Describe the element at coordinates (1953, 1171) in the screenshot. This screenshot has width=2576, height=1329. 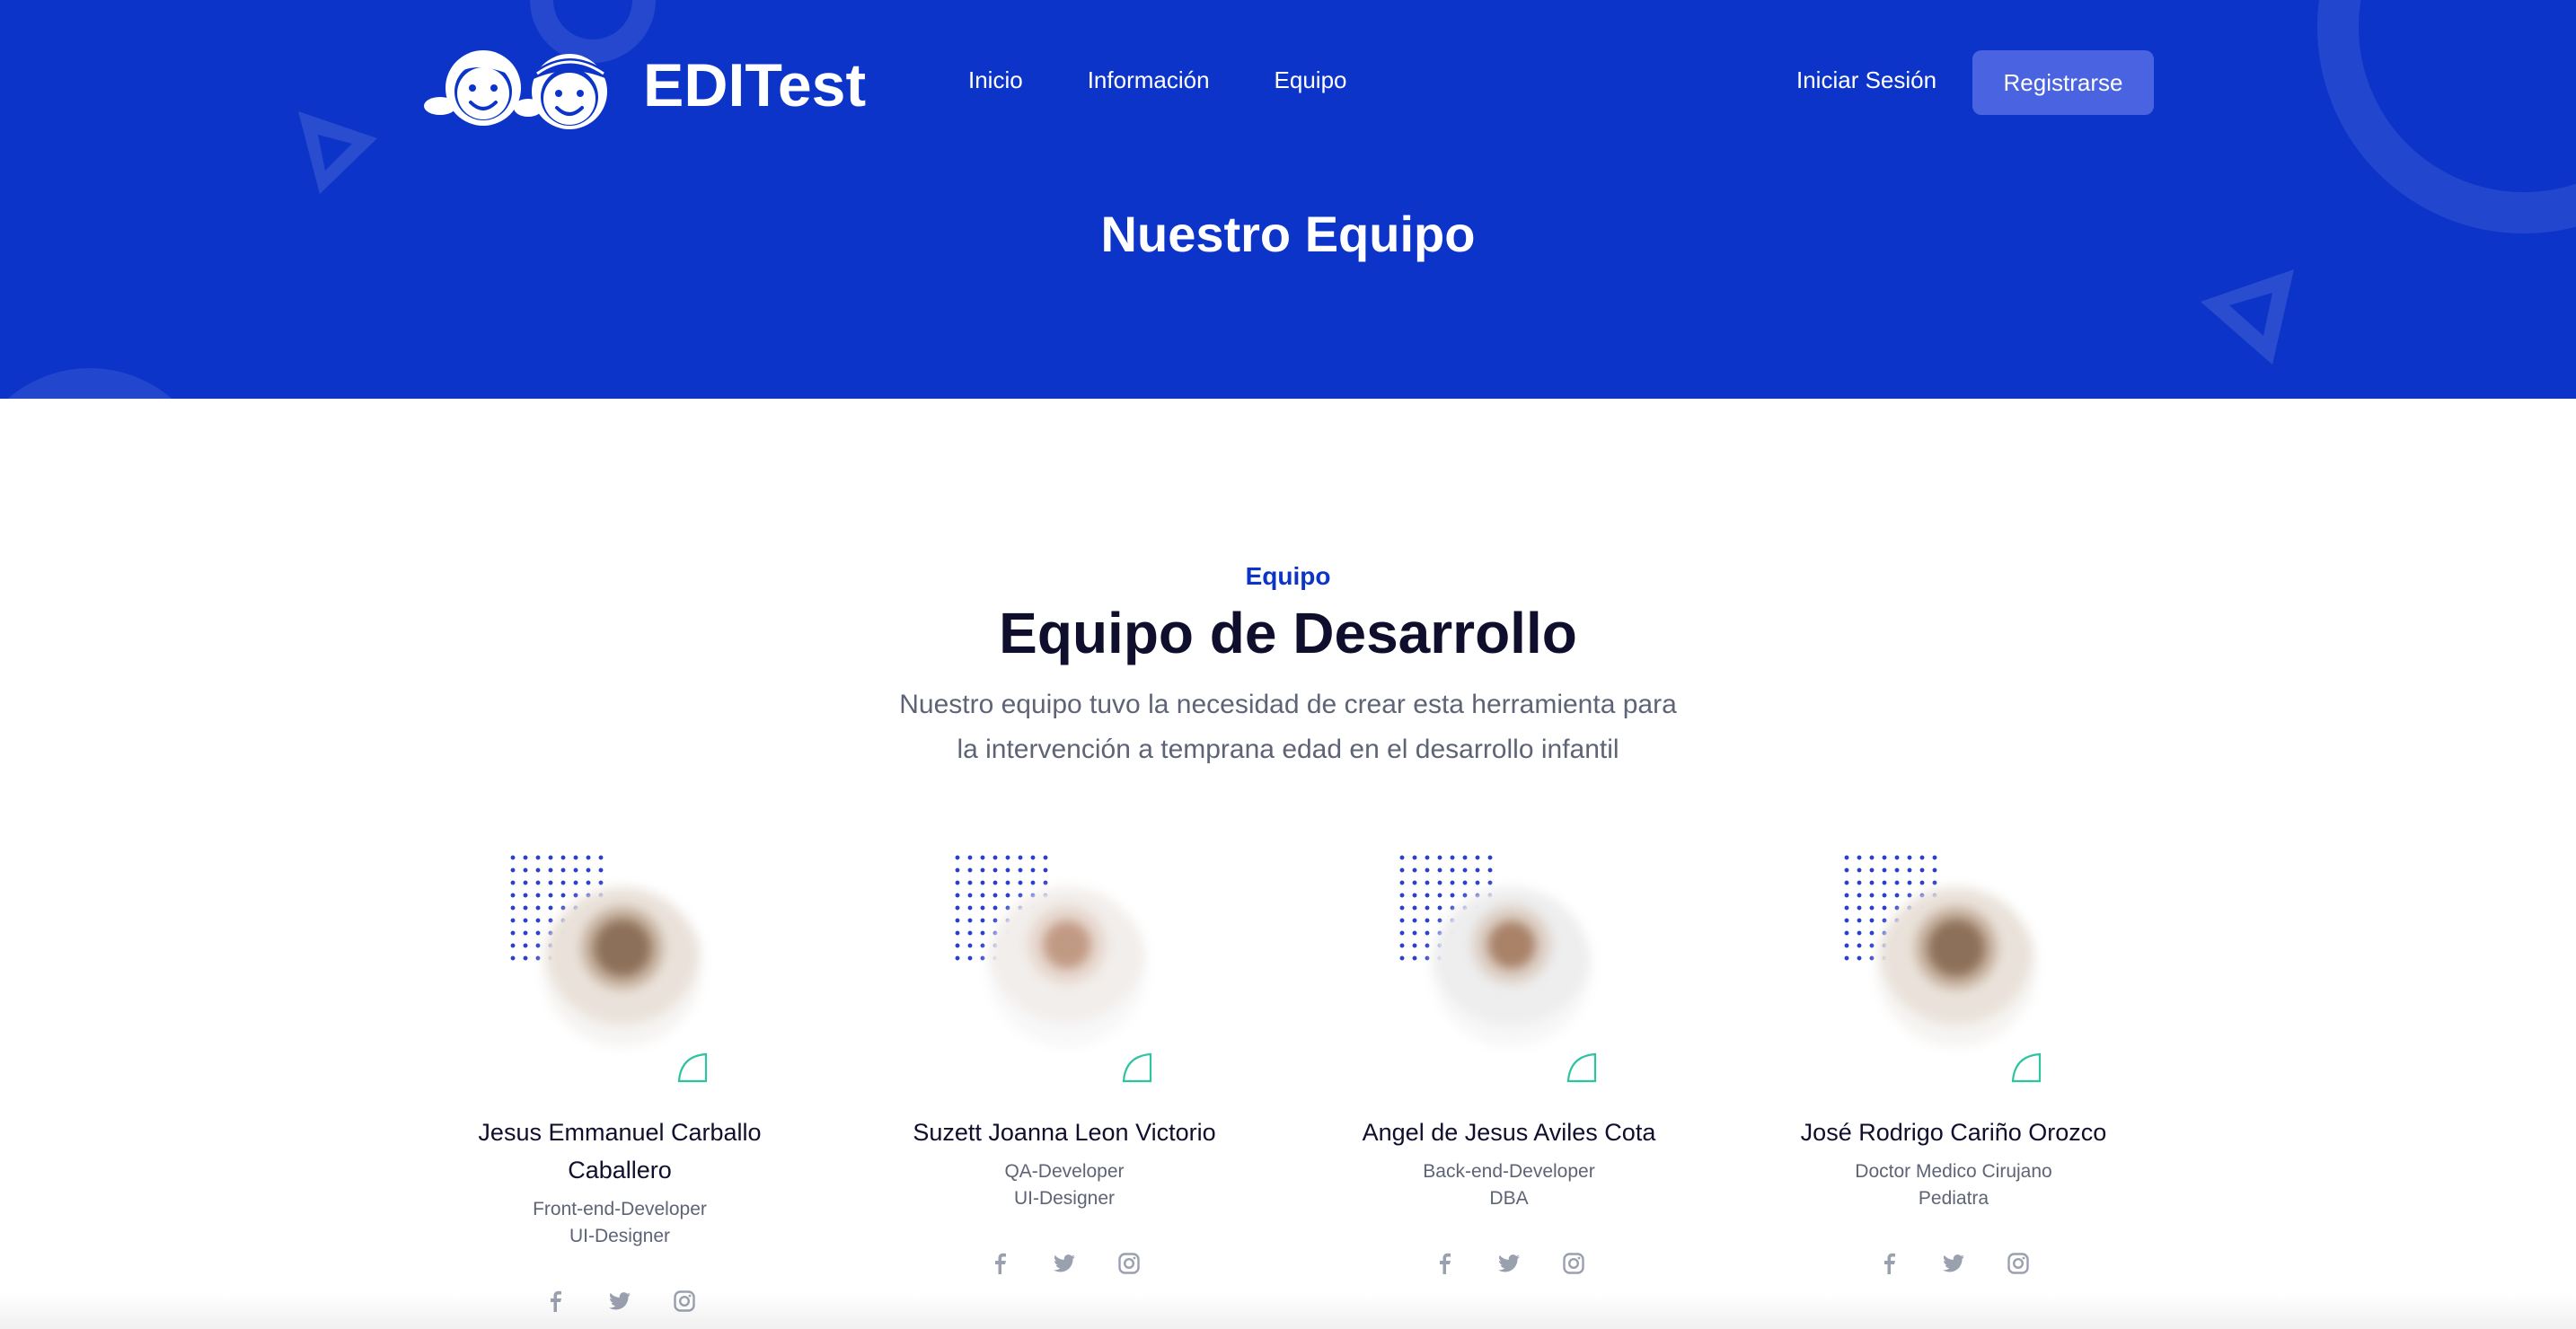
I see `member-role: Doctor Medico Cirujano` at that location.